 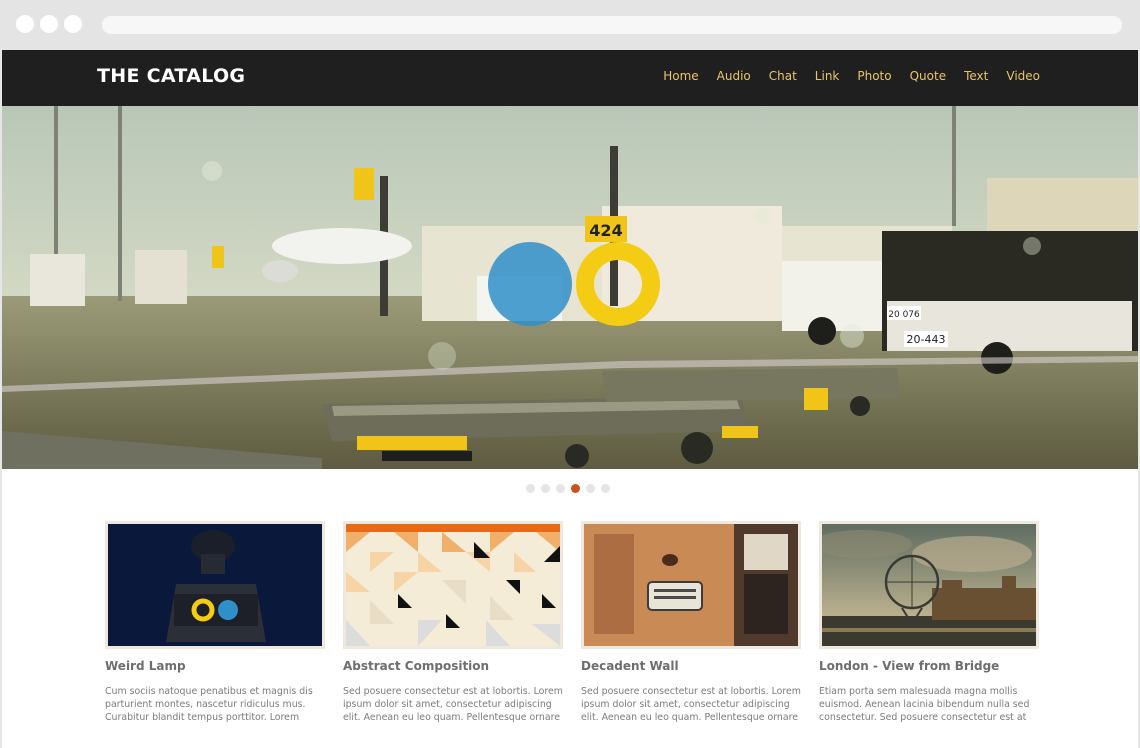 What do you see at coordinates (928, 76) in the screenshot?
I see `nav-quote: Quote` at bounding box center [928, 76].